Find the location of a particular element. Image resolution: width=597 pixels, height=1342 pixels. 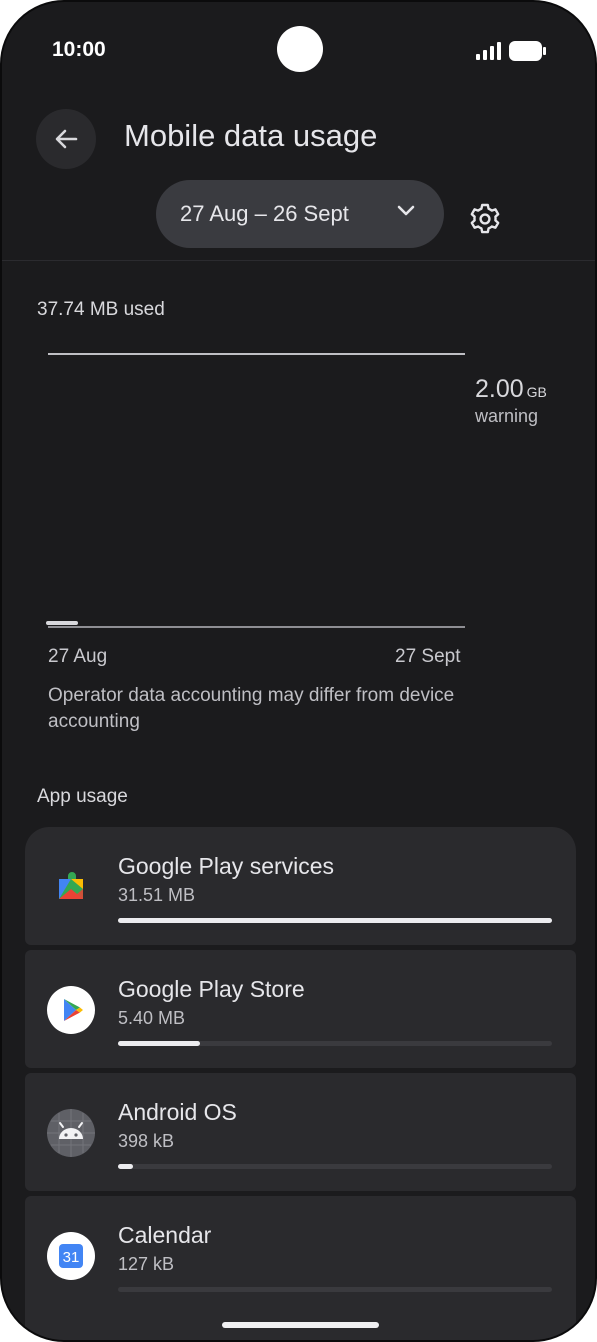

app-size: 31.51 MB is located at coordinates (157, 895).